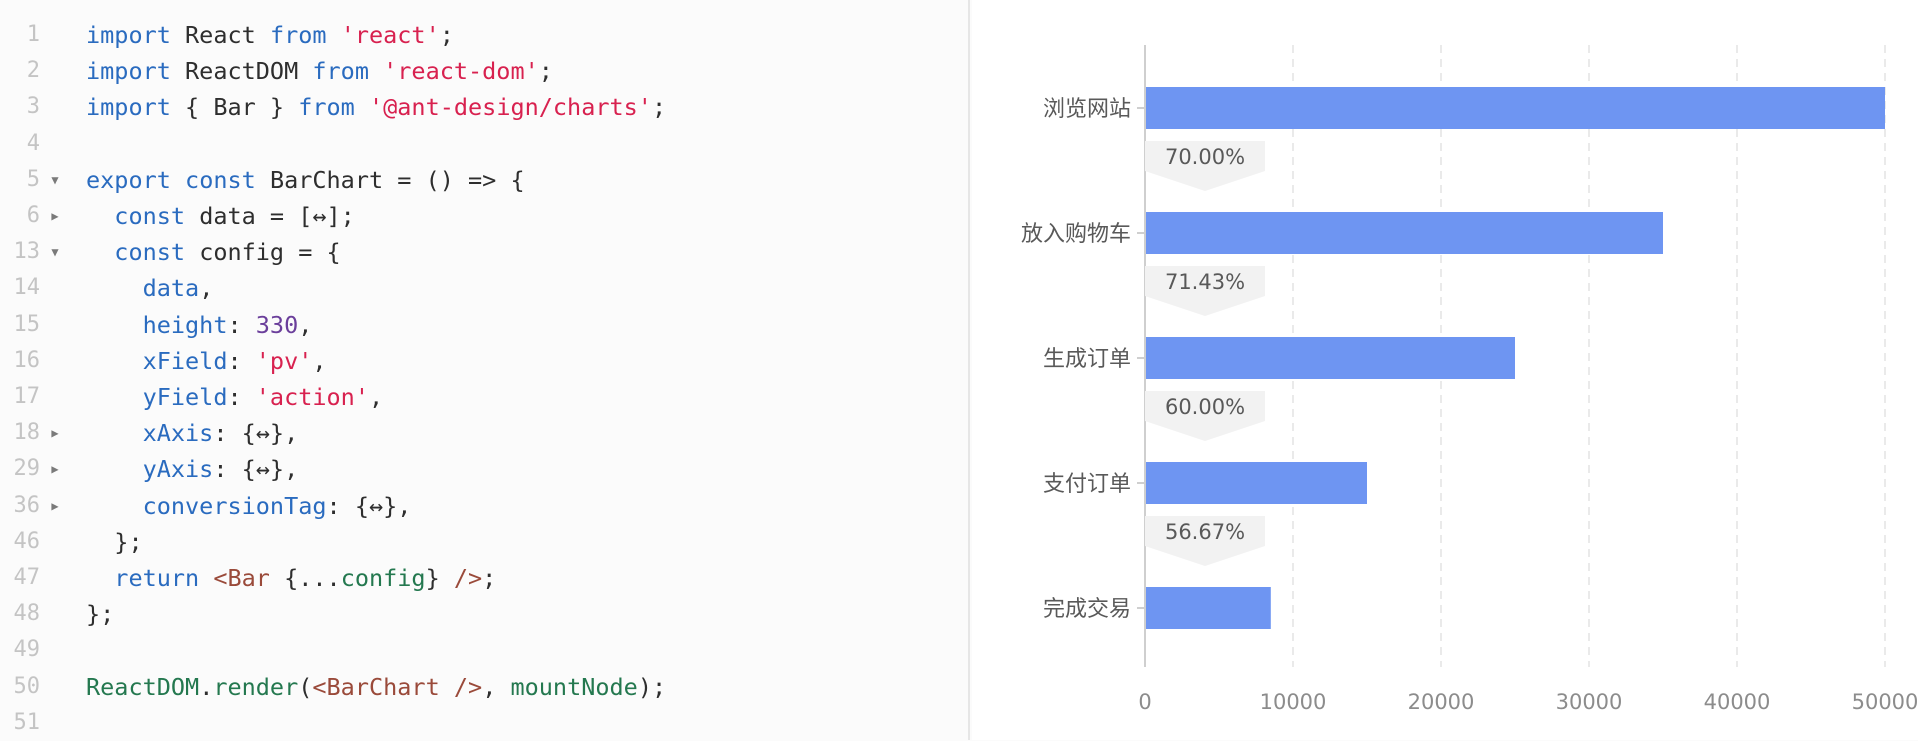 Image resolution: width=1918 pixels, height=741 pixels. I want to click on code-token: mountNode, so click(574, 686).